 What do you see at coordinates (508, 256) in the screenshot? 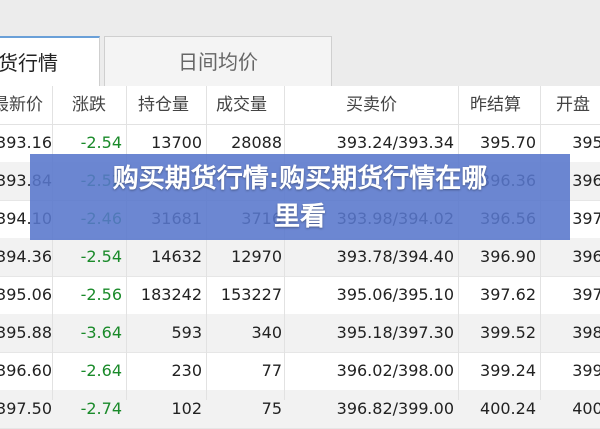
I see `cell-prev-settle: 396.90` at bounding box center [508, 256].